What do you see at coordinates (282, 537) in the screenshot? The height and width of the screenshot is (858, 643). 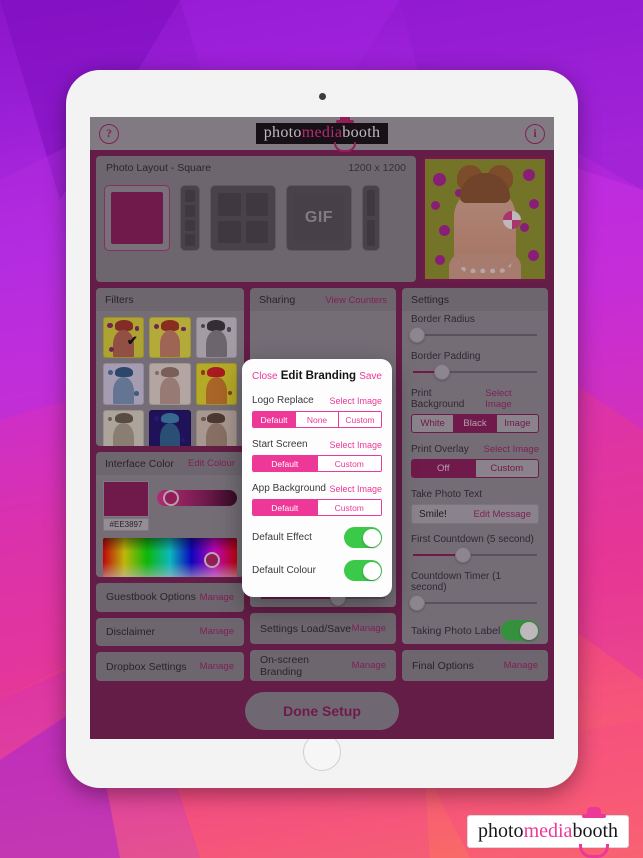 I see `default-effect-label: Default Effect` at bounding box center [282, 537].